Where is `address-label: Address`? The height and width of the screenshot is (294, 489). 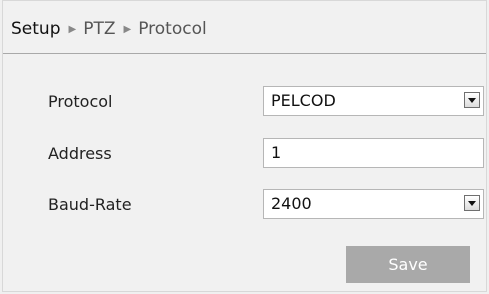 address-label: Address is located at coordinates (80, 153).